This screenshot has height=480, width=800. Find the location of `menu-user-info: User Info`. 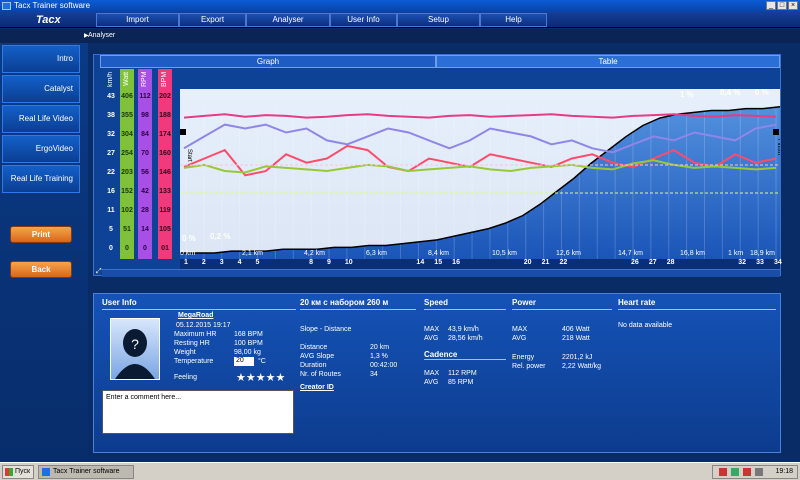

menu-user-info: User Info is located at coordinates (363, 20).